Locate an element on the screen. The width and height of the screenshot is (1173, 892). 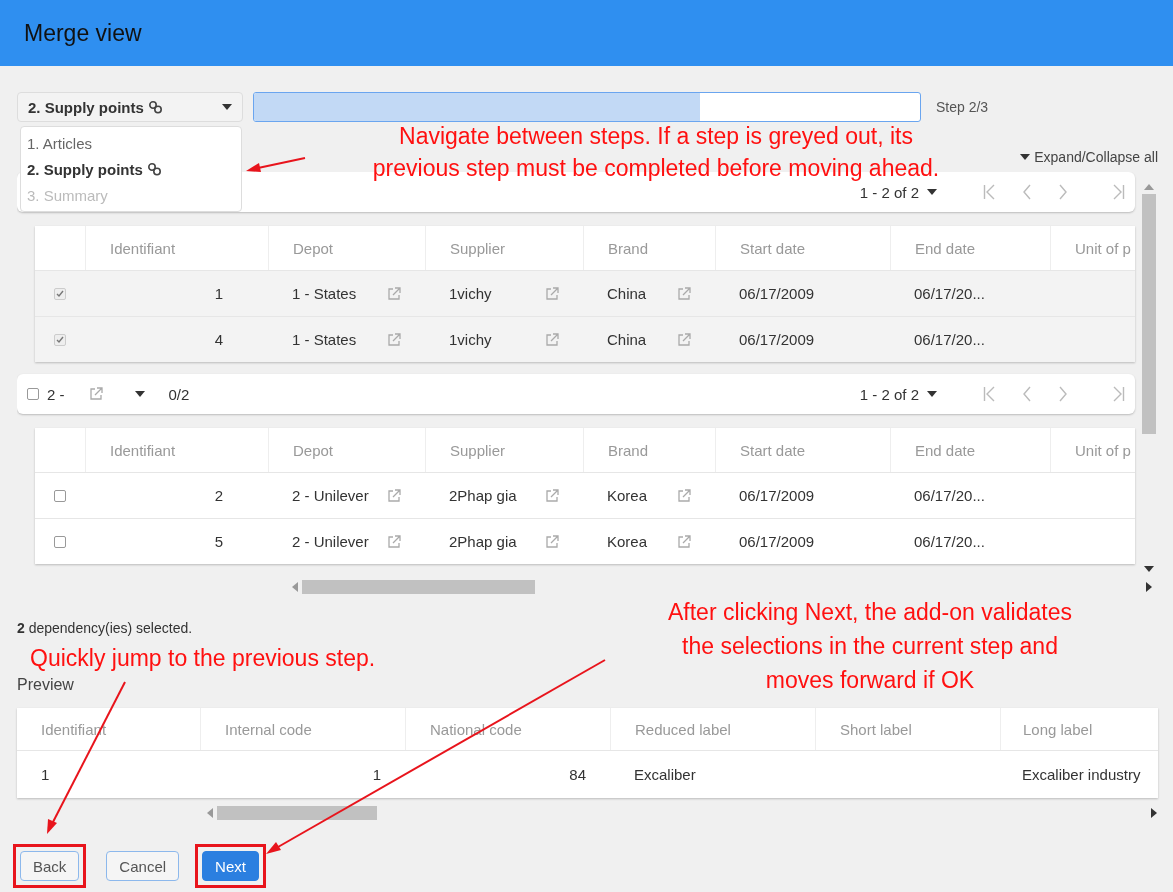
table-cell: 5 is located at coordinates (218, 541).